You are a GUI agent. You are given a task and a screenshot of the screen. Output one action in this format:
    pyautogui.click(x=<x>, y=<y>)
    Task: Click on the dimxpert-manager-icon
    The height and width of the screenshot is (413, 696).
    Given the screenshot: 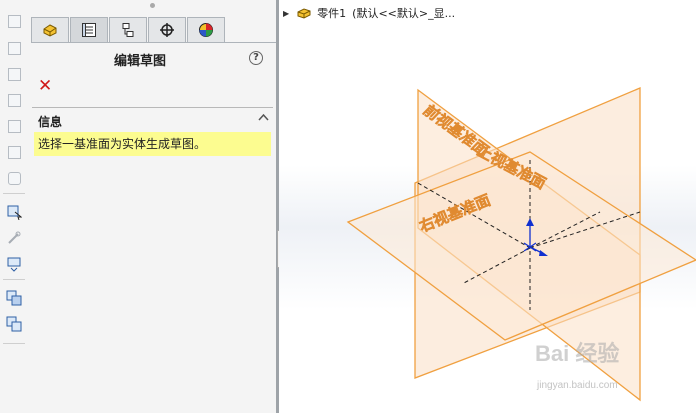 What is the action you would take?
    pyautogui.click(x=167, y=30)
    